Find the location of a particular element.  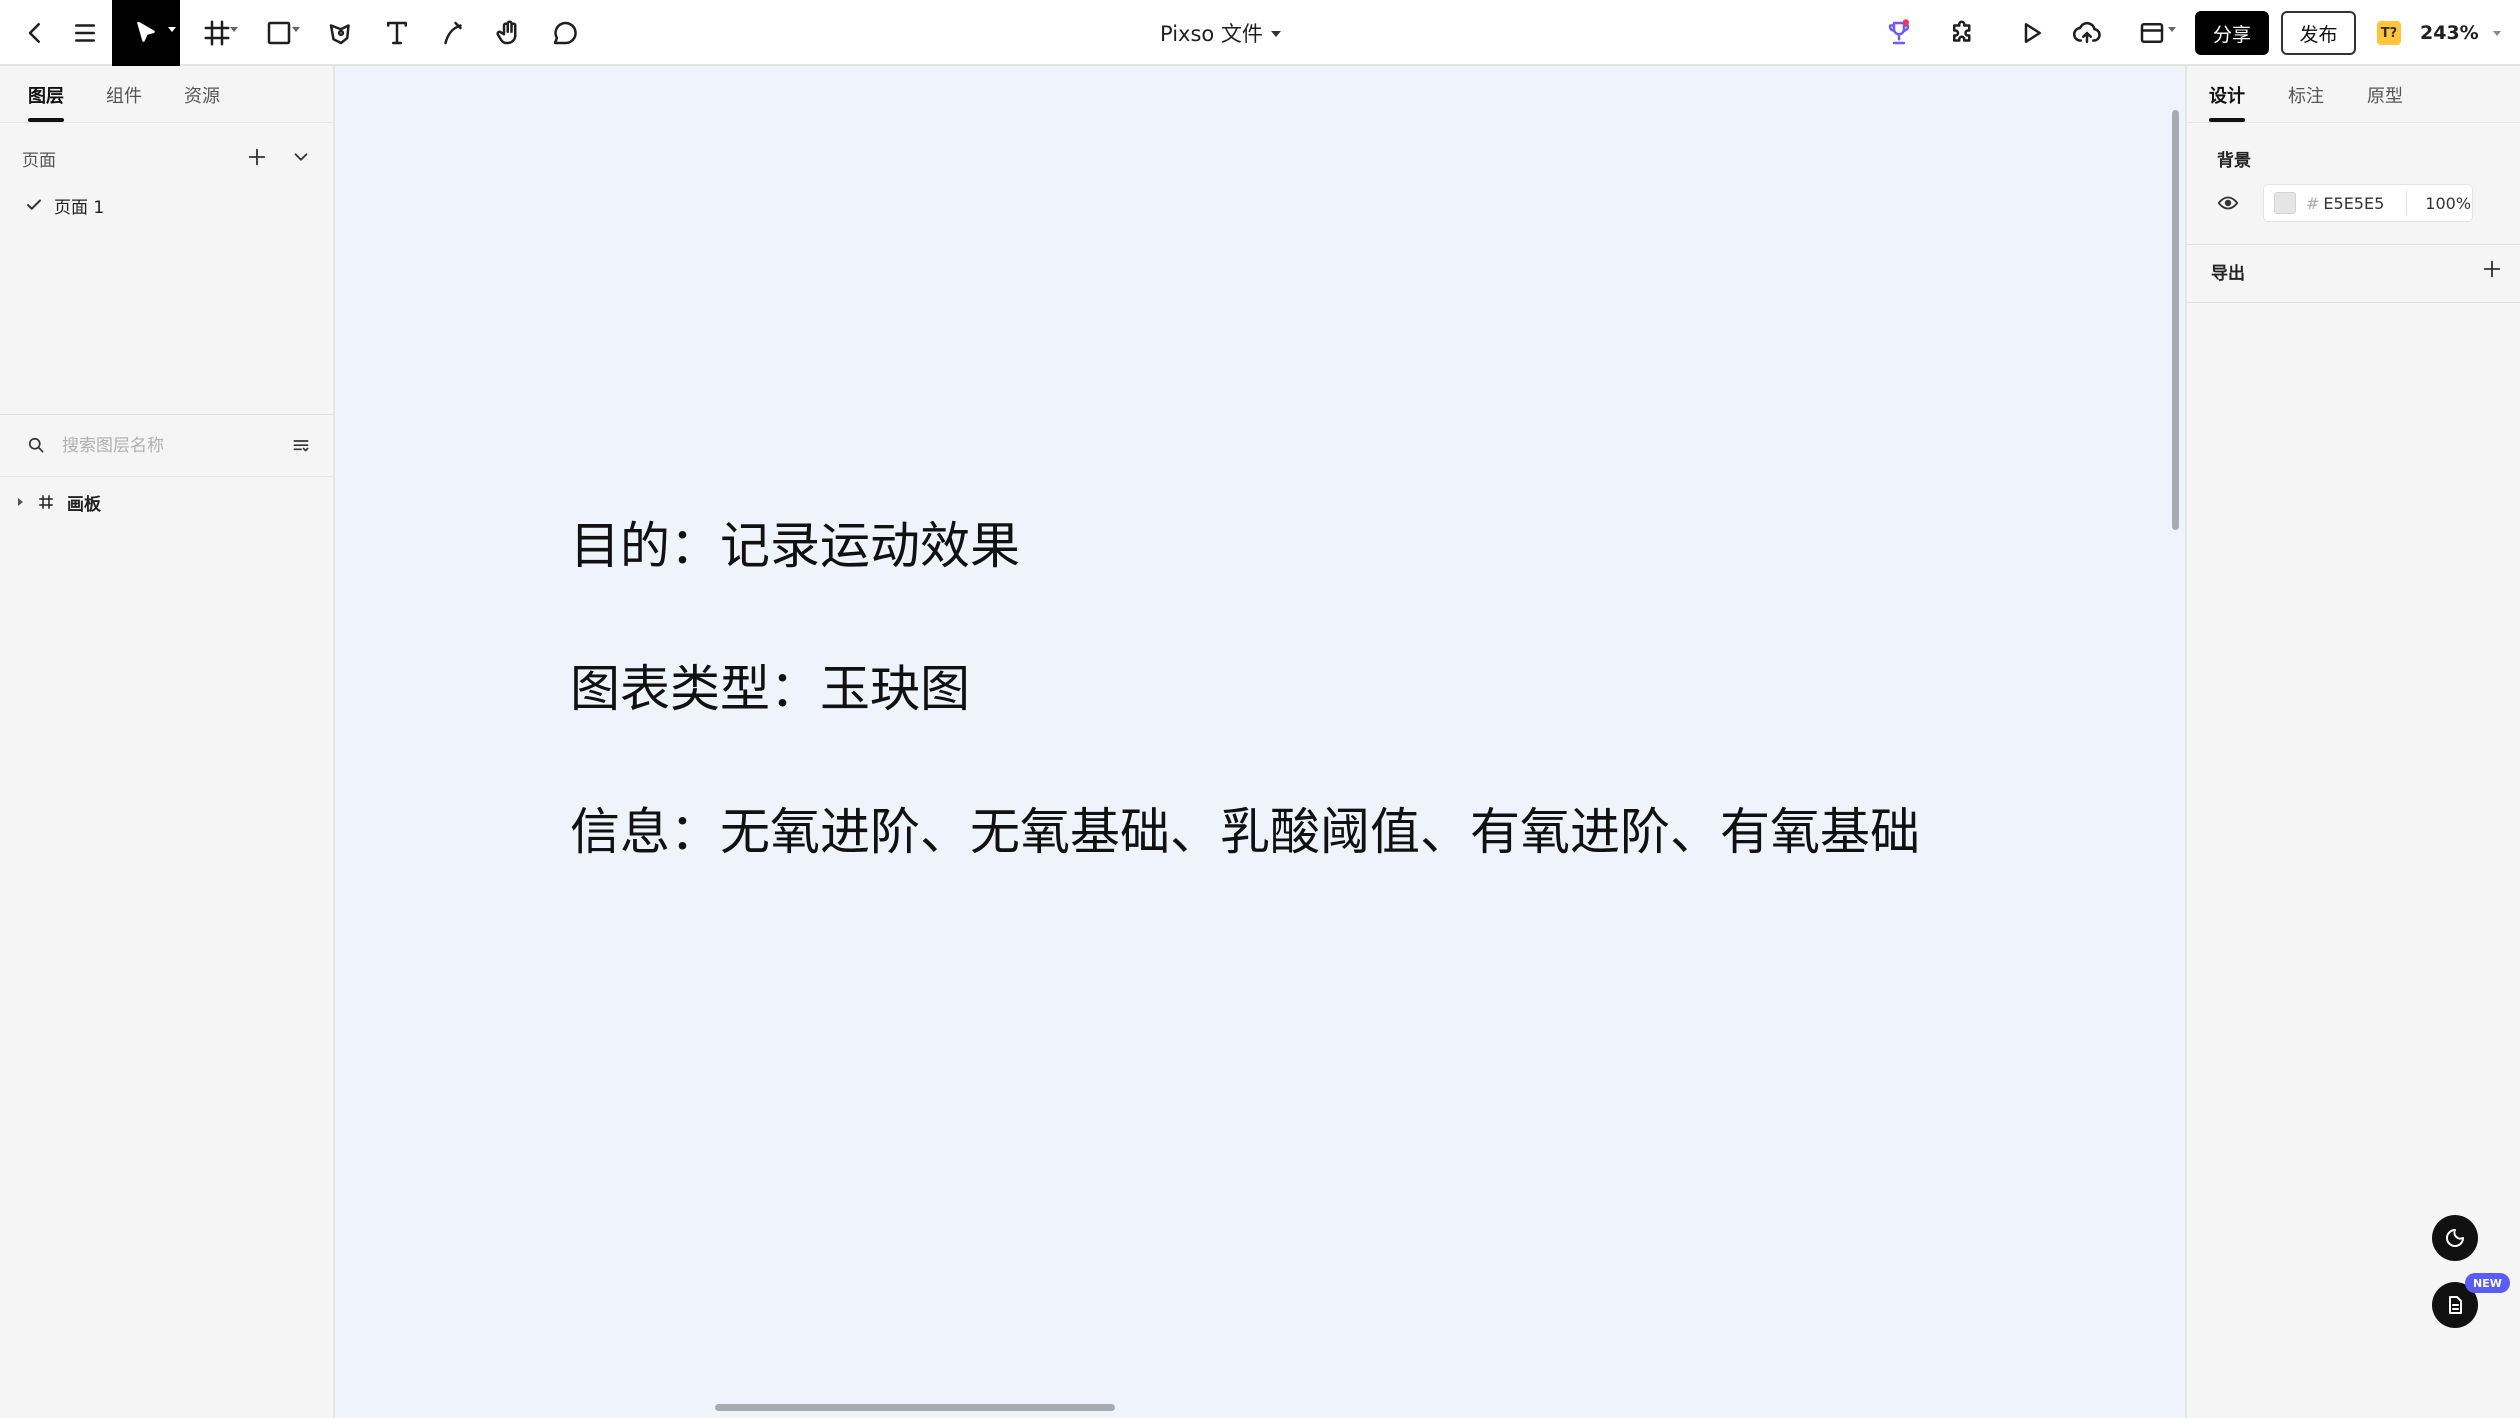

canvas-text-info: 信息：无氧进阶、无氧基础、乳酸阈值、有氧进阶、有氧基础 is located at coordinates (1245, 828).